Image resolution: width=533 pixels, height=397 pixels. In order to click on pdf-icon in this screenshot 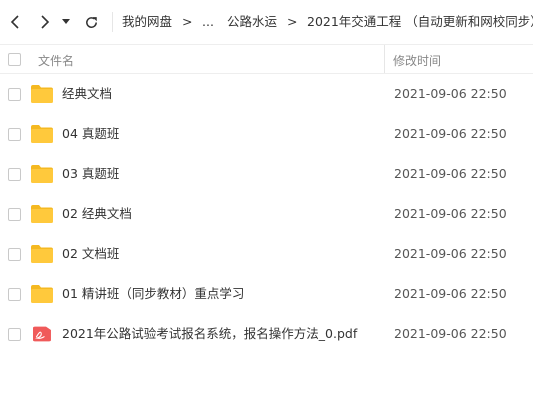, I will do `click(42, 334)`.